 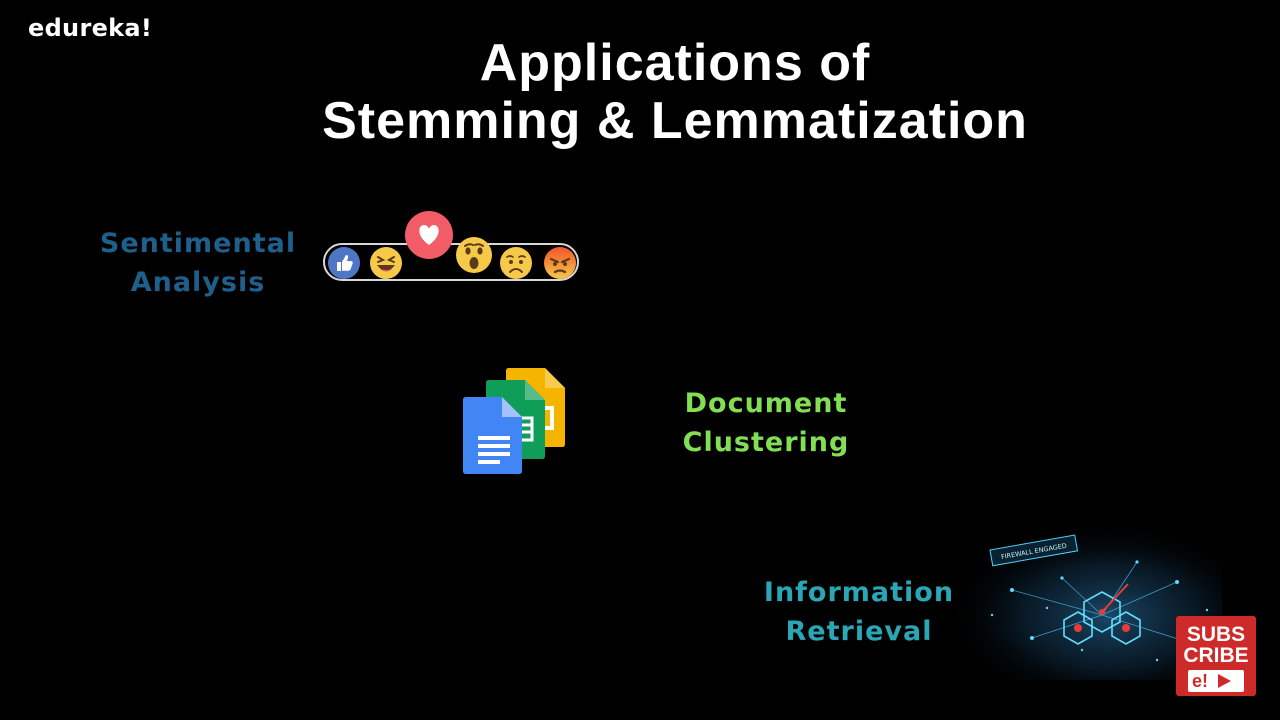 I want to click on docs-file-icon, so click(x=492, y=435).